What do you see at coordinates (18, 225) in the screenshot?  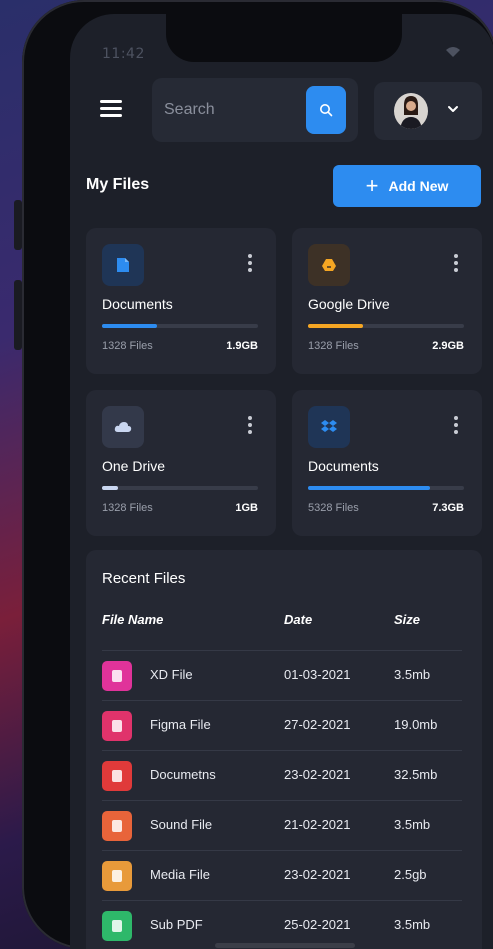 I see `volume-up-button` at bounding box center [18, 225].